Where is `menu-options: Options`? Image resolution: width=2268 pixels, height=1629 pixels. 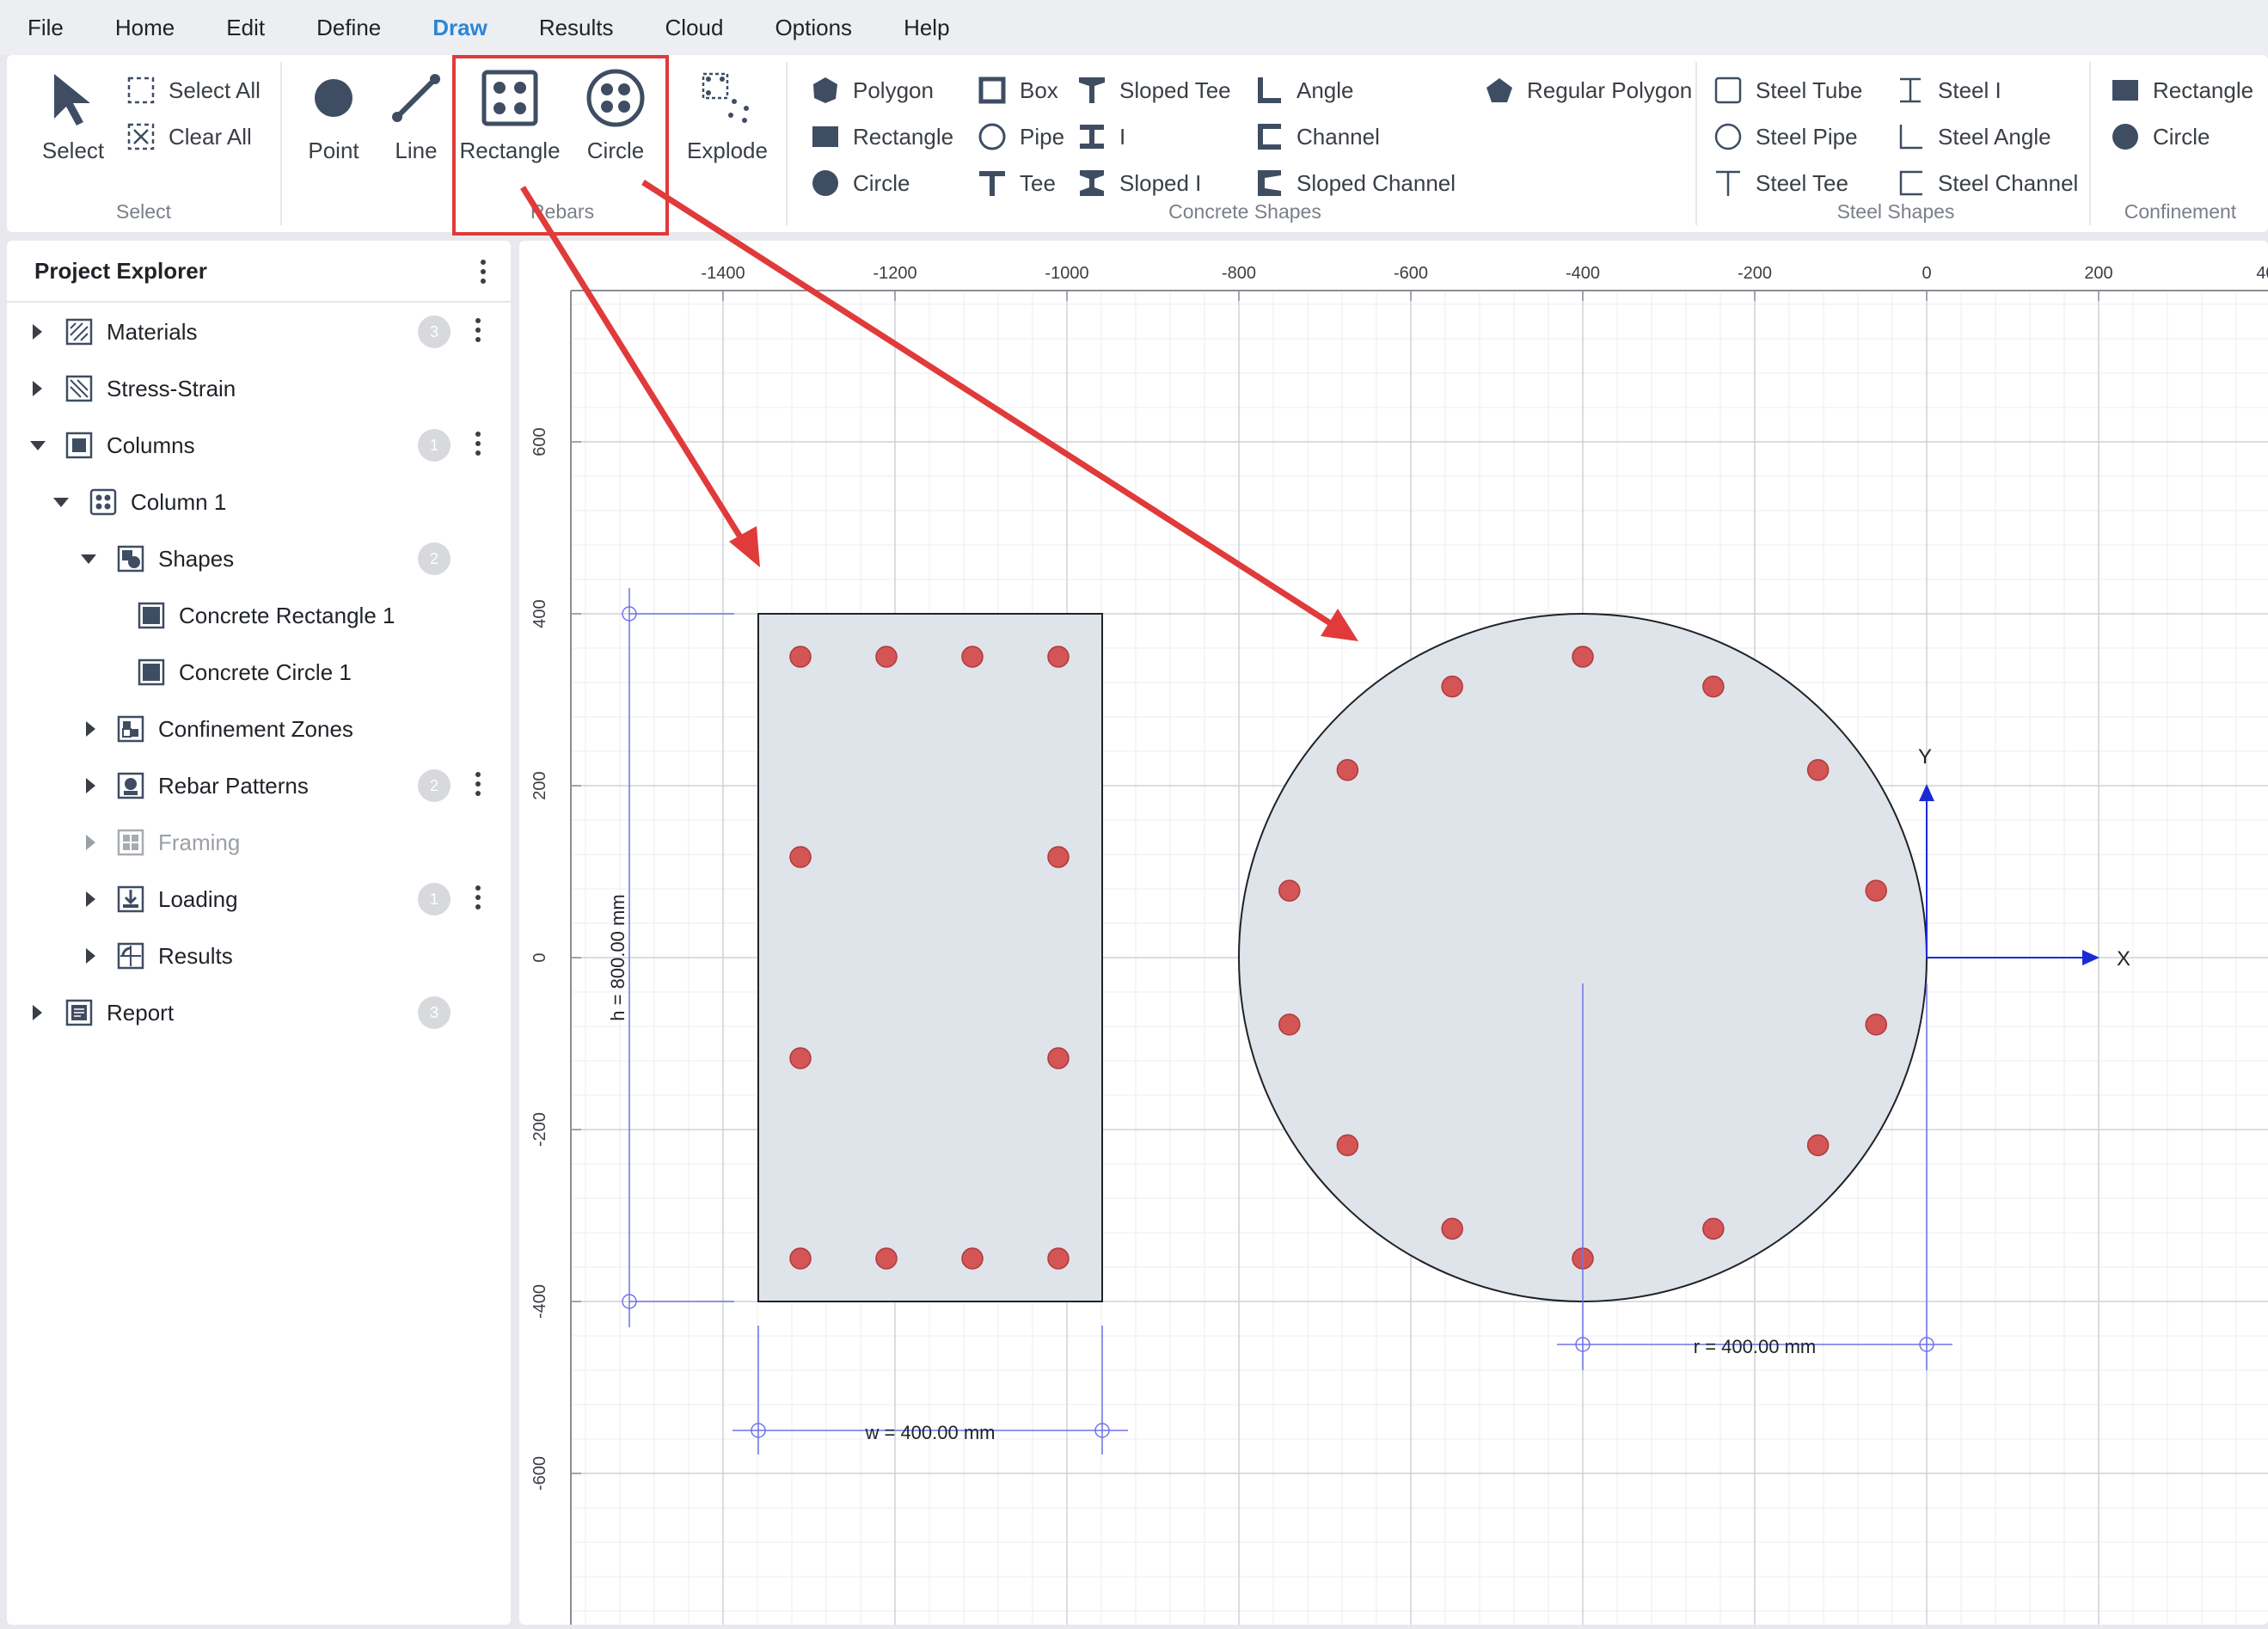
menu-options: Options is located at coordinates (813, 28).